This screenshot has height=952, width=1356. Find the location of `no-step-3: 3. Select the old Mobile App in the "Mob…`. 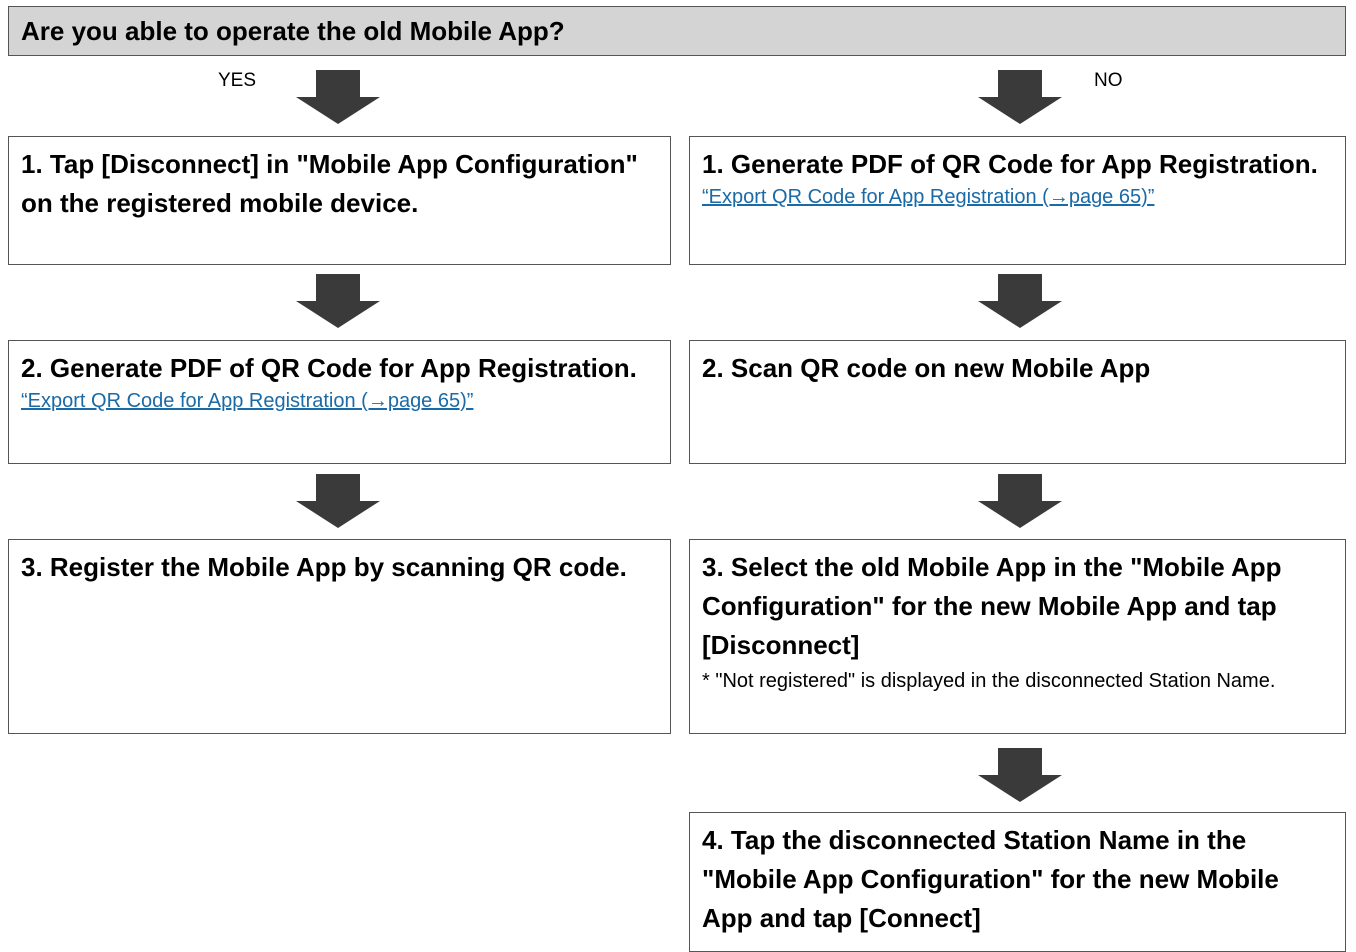

no-step-3: 3. Select the old Mobile App in the "Mob… is located at coordinates (1017, 636).